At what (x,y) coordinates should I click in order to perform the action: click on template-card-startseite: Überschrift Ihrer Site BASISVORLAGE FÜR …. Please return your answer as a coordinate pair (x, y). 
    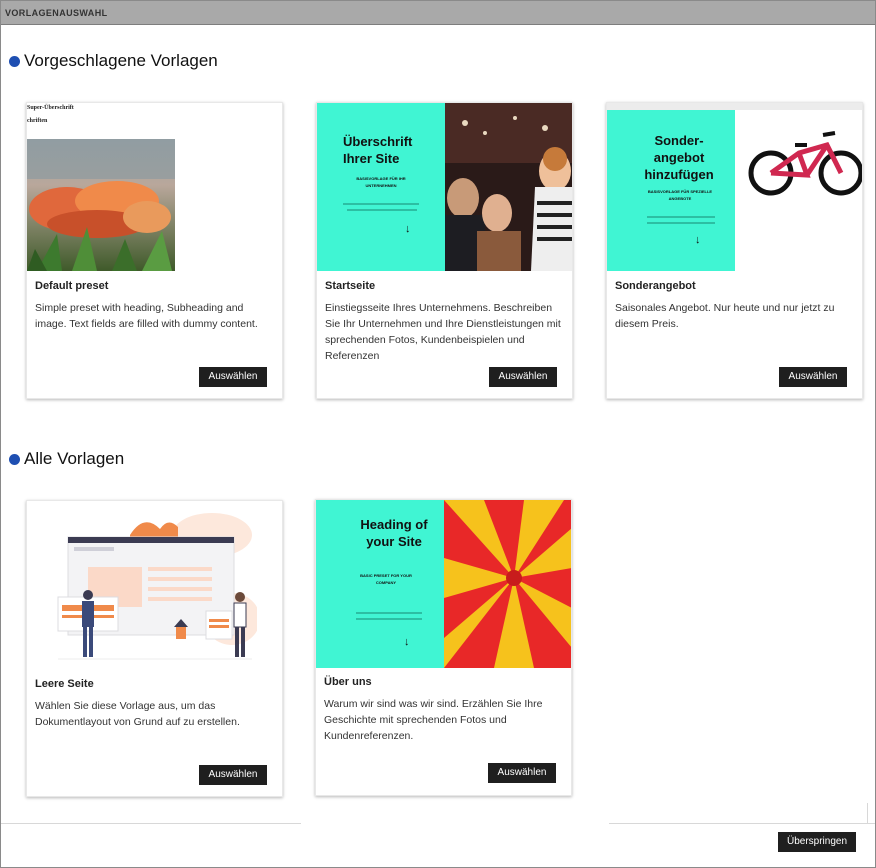
    Looking at the image, I should click on (444, 250).